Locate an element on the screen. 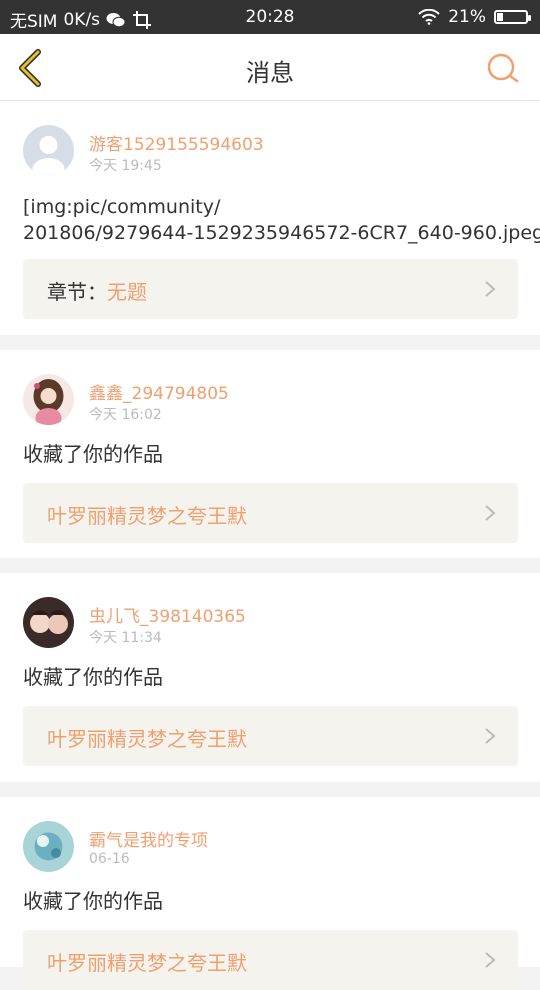 The height and width of the screenshot is (990, 540). username: 霸气是我的专项 is located at coordinates (148, 838).